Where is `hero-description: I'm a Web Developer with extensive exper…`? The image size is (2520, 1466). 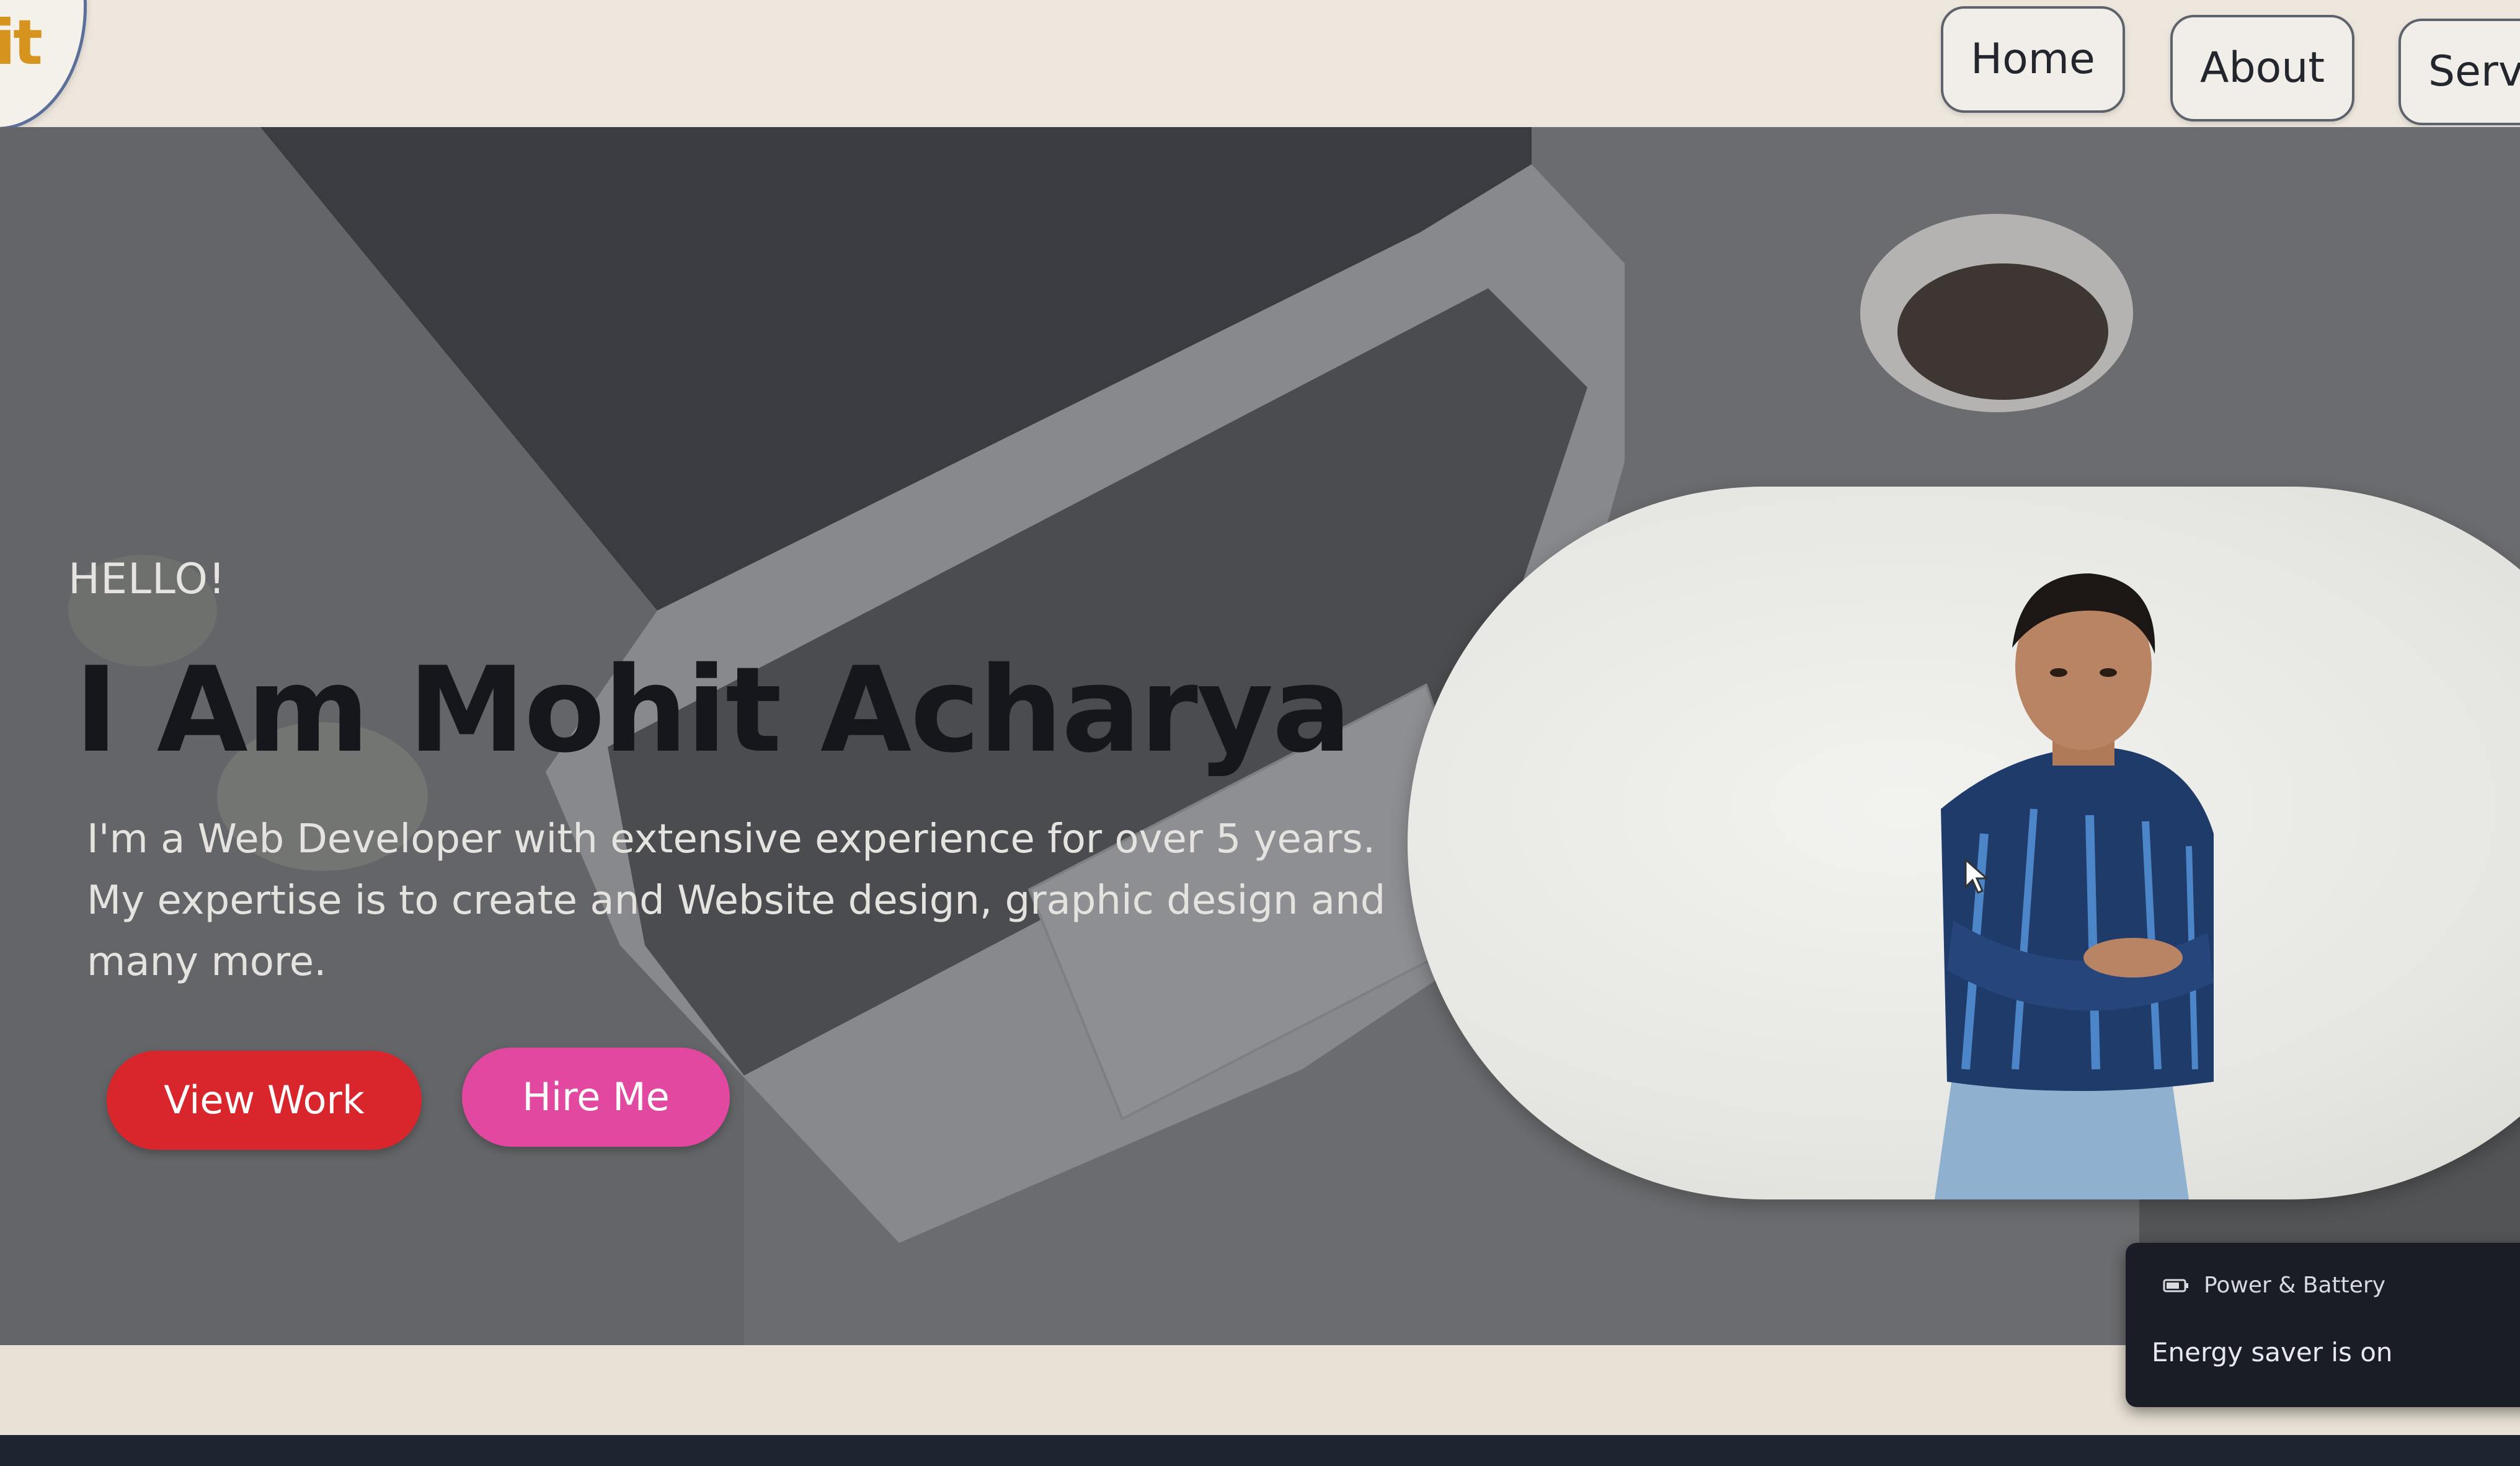 hero-description: I'm a Web Developer with extensive exper… is located at coordinates (736, 900).